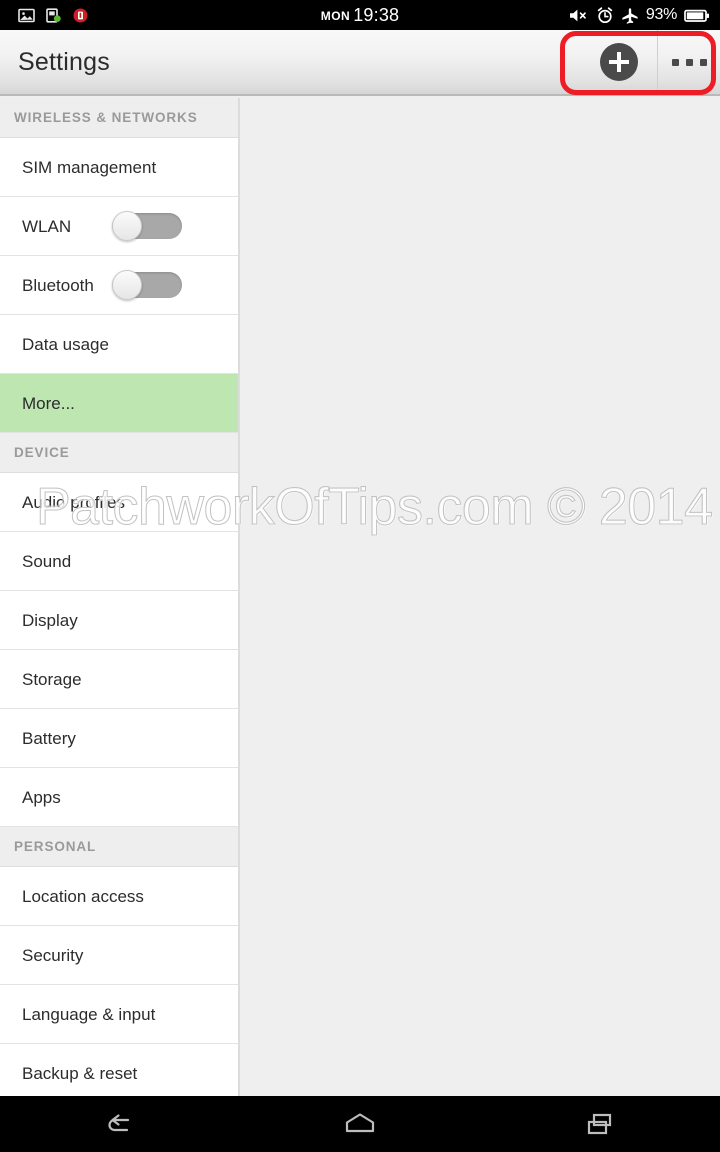 This screenshot has width=720, height=1152. Describe the element at coordinates (360, 63) in the screenshot. I see `action-bar: Settings` at that location.